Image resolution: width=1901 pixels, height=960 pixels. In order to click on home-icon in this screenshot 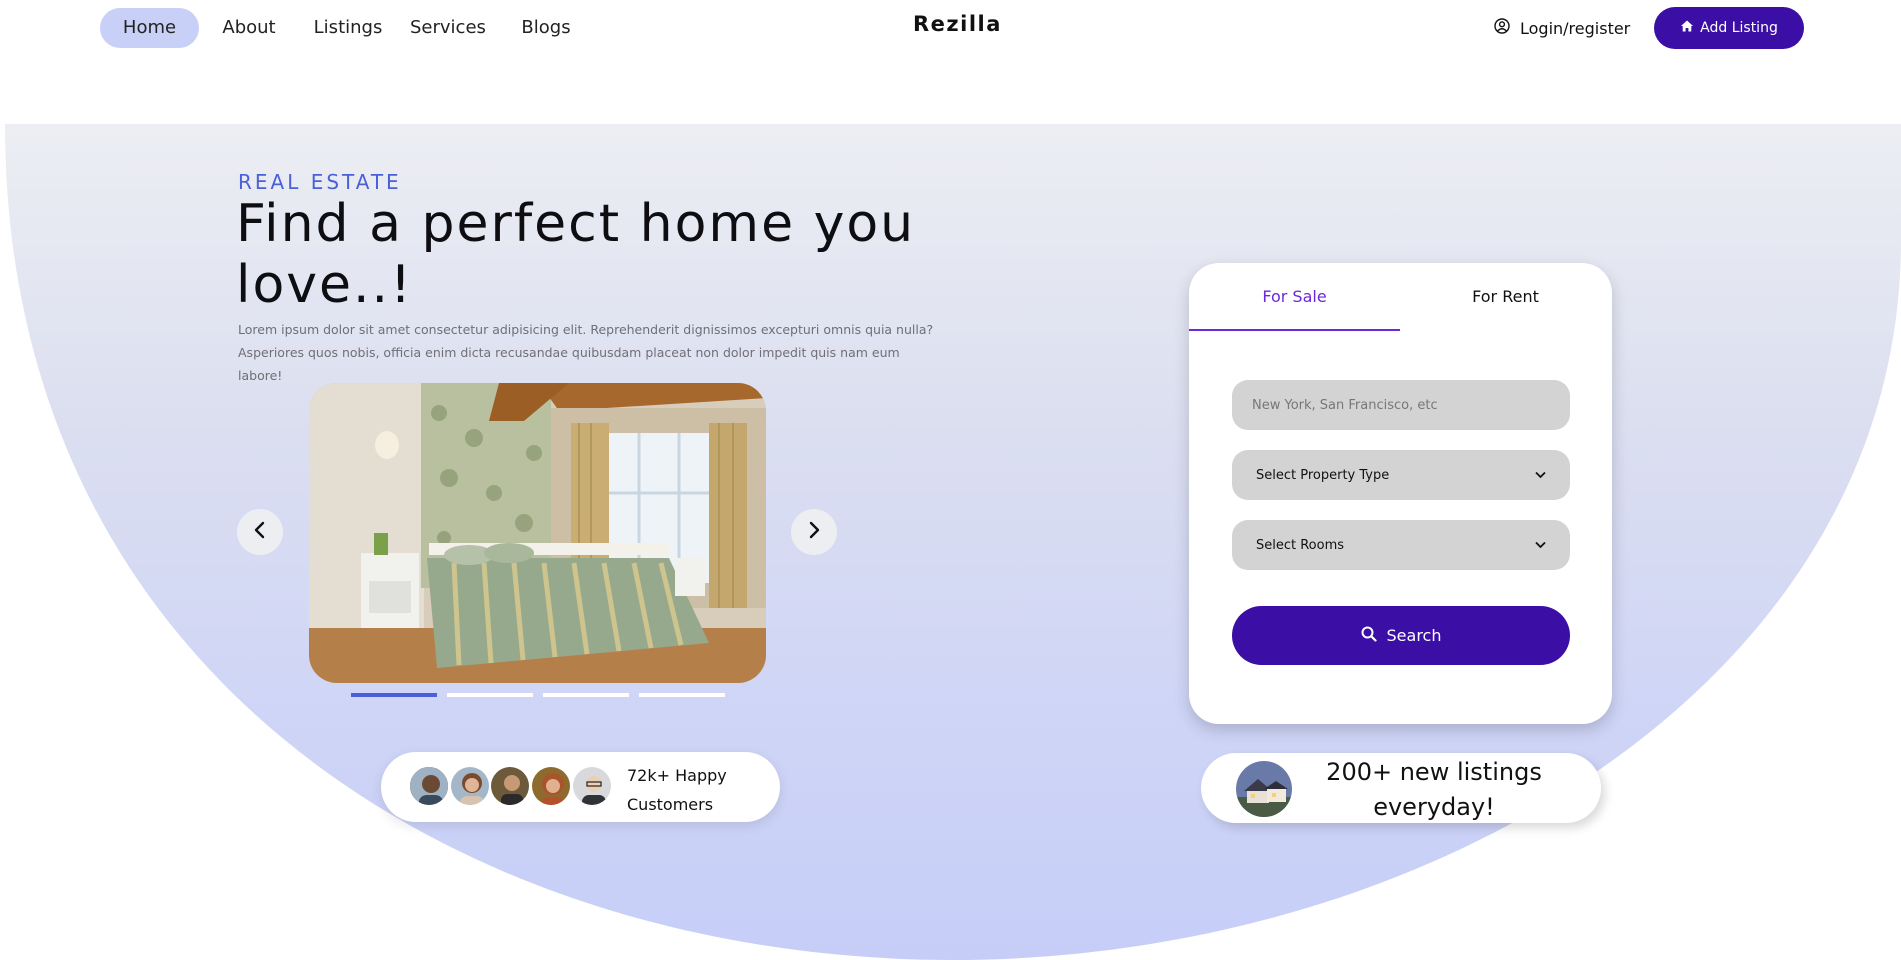, I will do `click(1687, 28)`.